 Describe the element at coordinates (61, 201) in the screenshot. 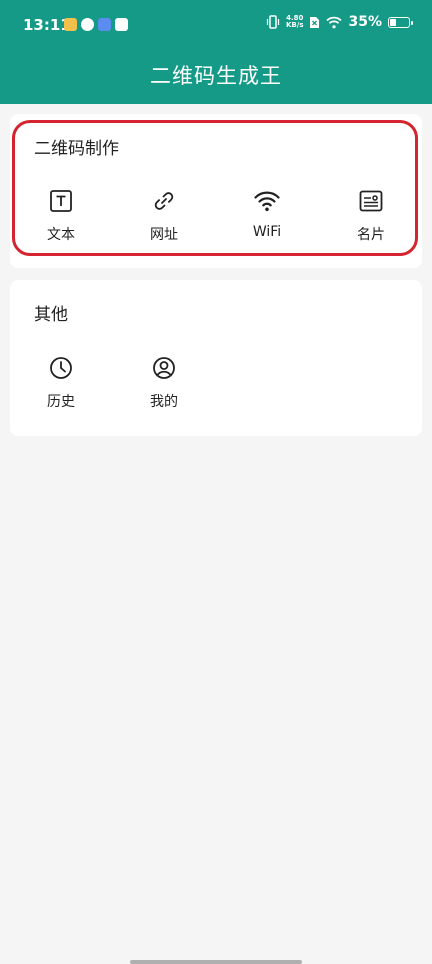

I see `text-icon` at that location.